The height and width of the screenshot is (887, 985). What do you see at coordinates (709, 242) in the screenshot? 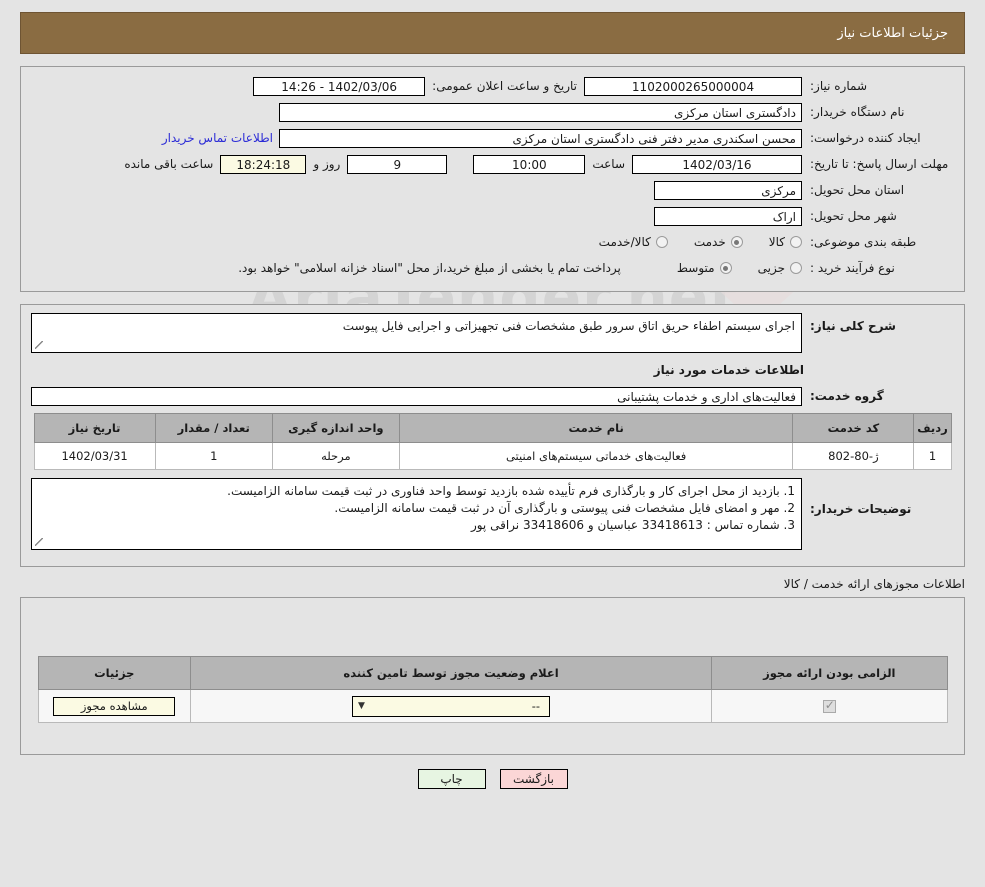
I see `radio-label-service: خدمت` at bounding box center [709, 242].